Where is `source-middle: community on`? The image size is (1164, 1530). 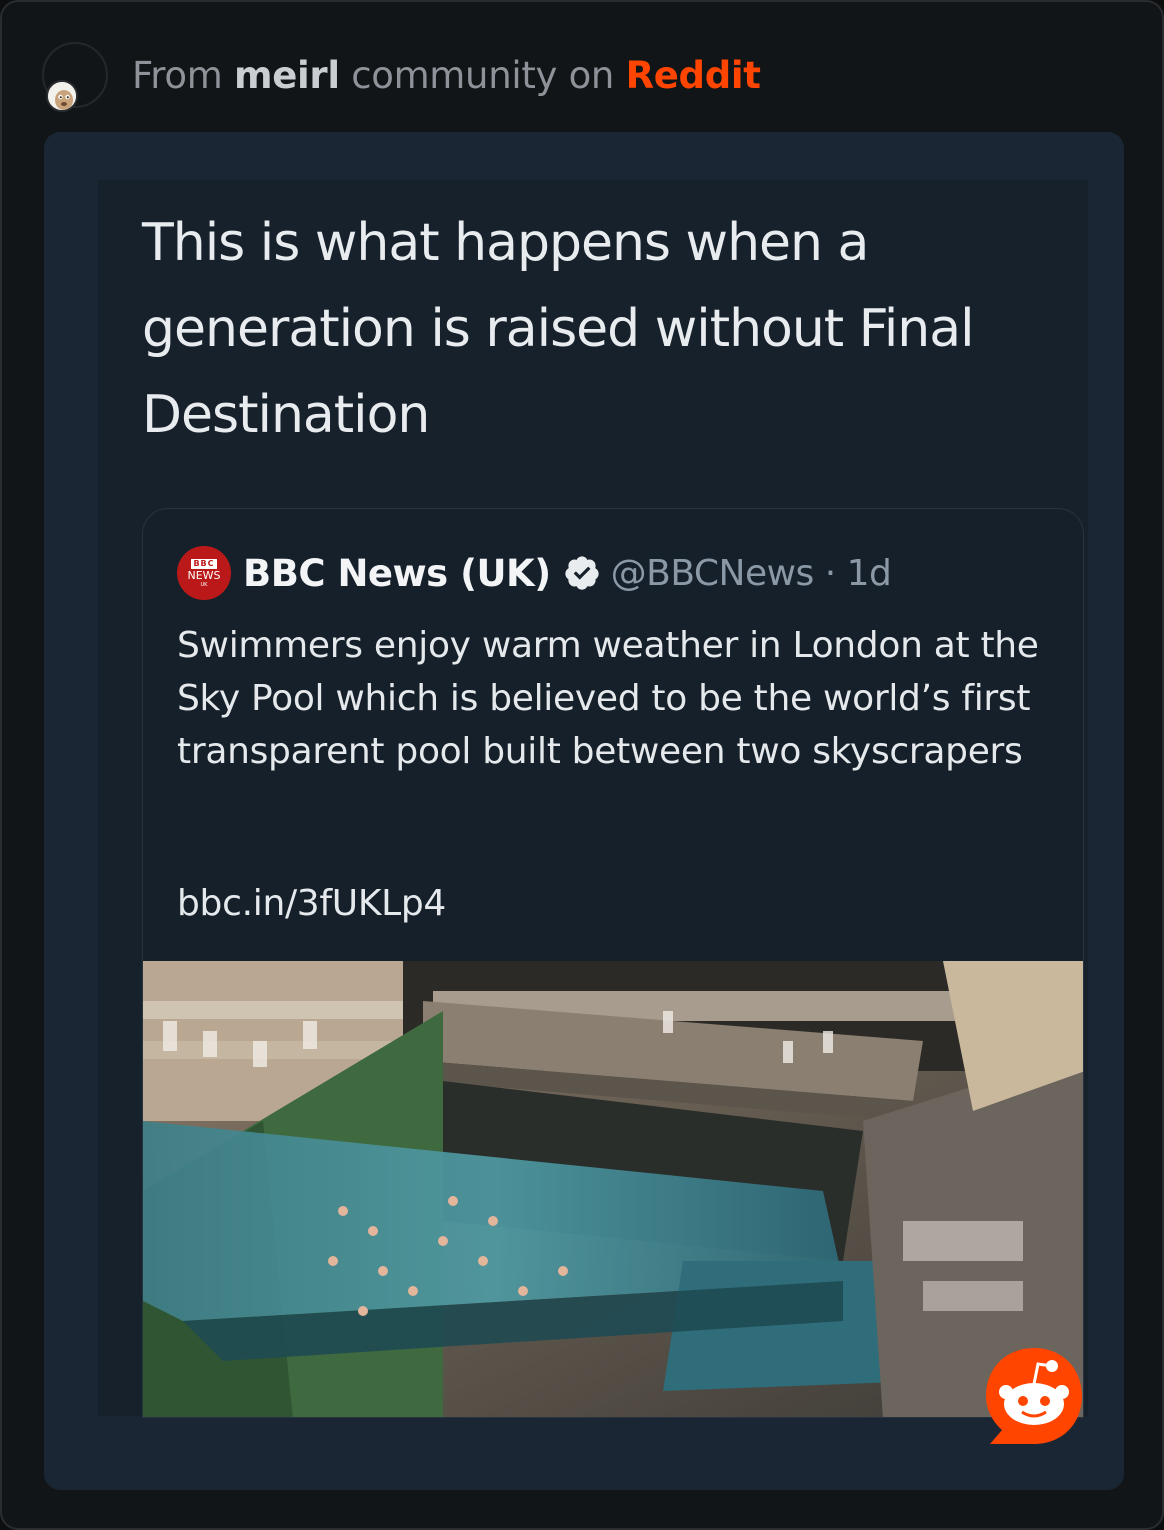 source-middle: community on is located at coordinates (483, 75).